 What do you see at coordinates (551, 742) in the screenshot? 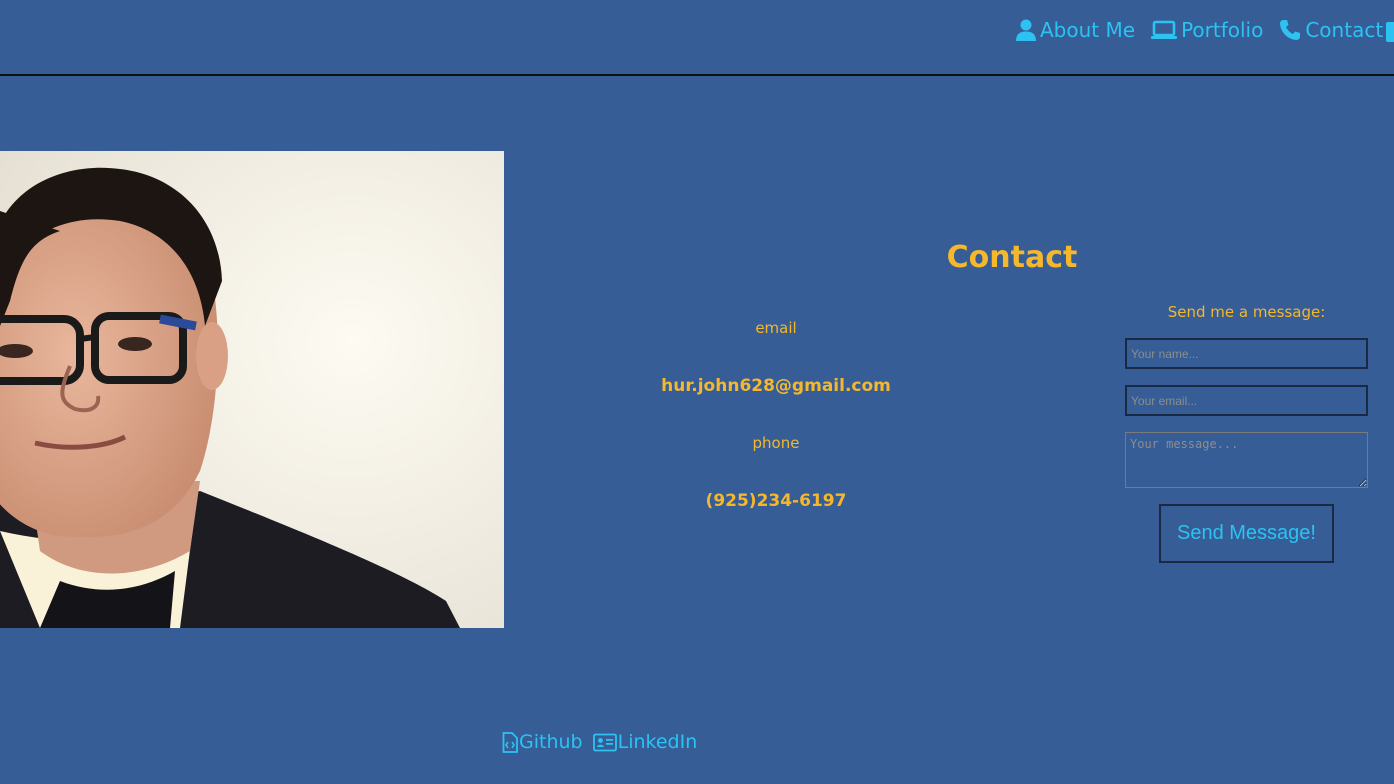
I see `github-label: Github` at bounding box center [551, 742].